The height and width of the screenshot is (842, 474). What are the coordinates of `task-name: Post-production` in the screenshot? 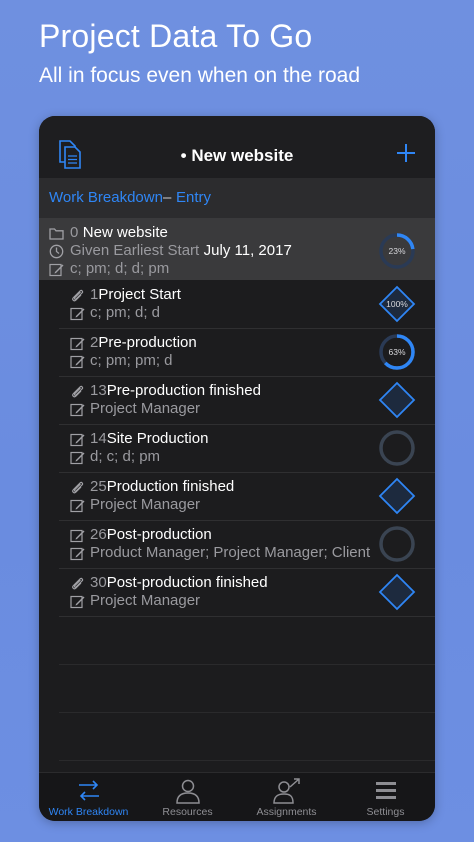 It's located at (159, 534).